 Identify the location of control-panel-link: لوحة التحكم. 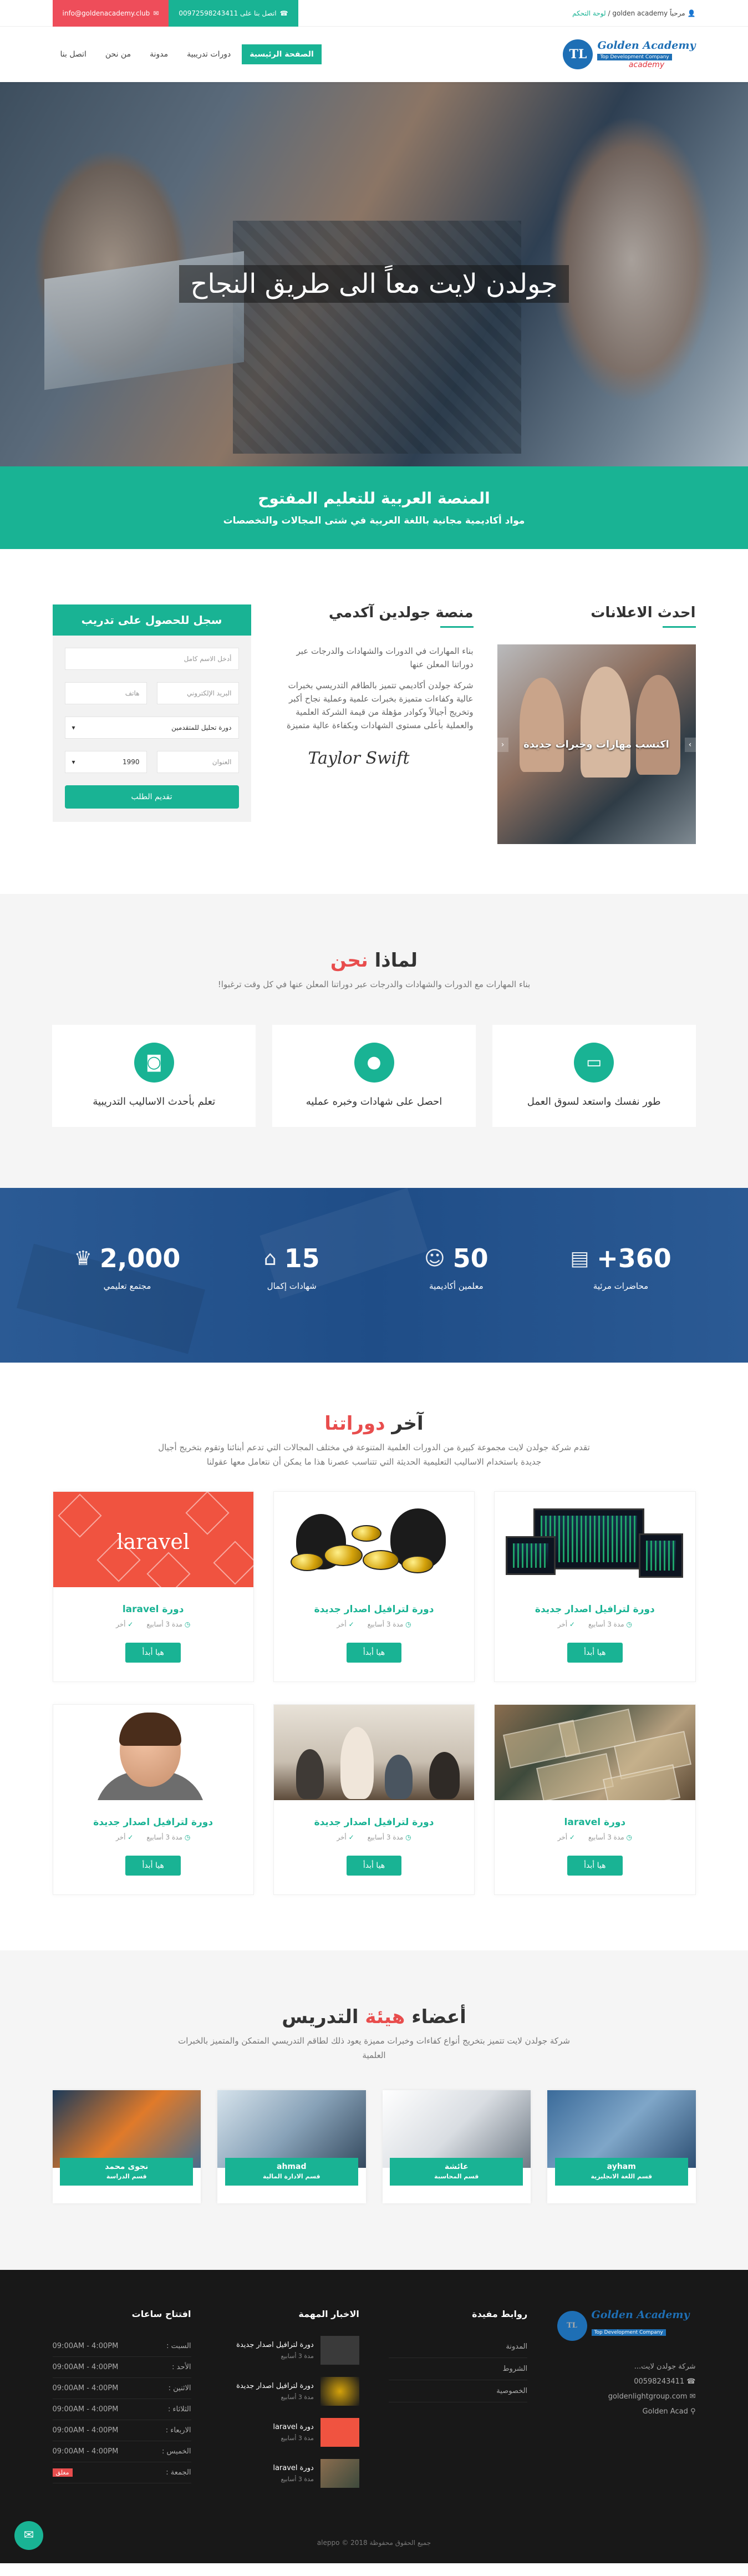
(589, 13).